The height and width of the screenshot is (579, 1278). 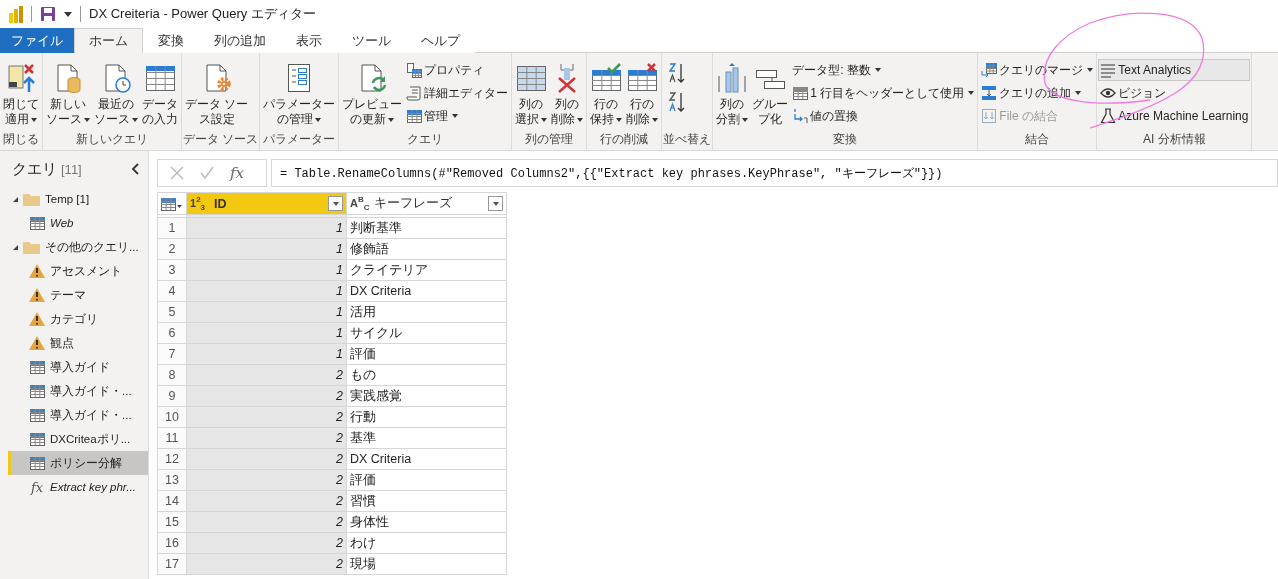 I want to click on ribbon-button: 値の置換, so click(x=883, y=116).